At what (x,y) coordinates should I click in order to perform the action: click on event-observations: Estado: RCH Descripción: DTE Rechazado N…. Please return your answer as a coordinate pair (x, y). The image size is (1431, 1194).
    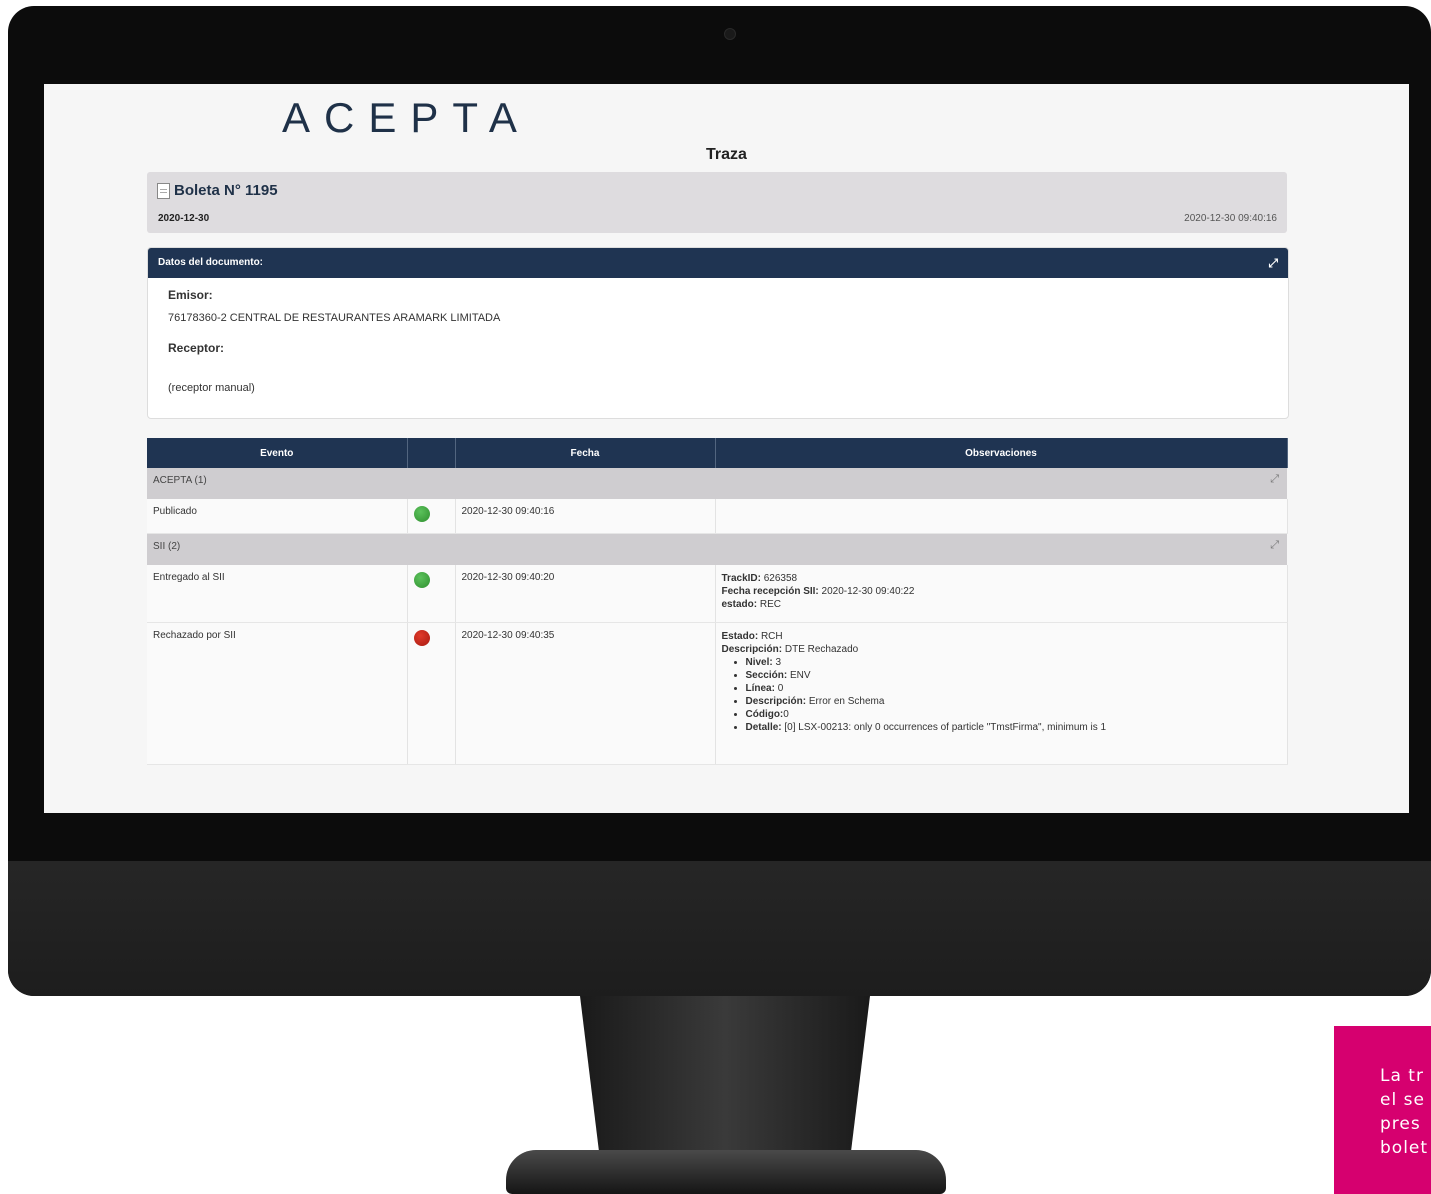
    Looking at the image, I should click on (1001, 693).